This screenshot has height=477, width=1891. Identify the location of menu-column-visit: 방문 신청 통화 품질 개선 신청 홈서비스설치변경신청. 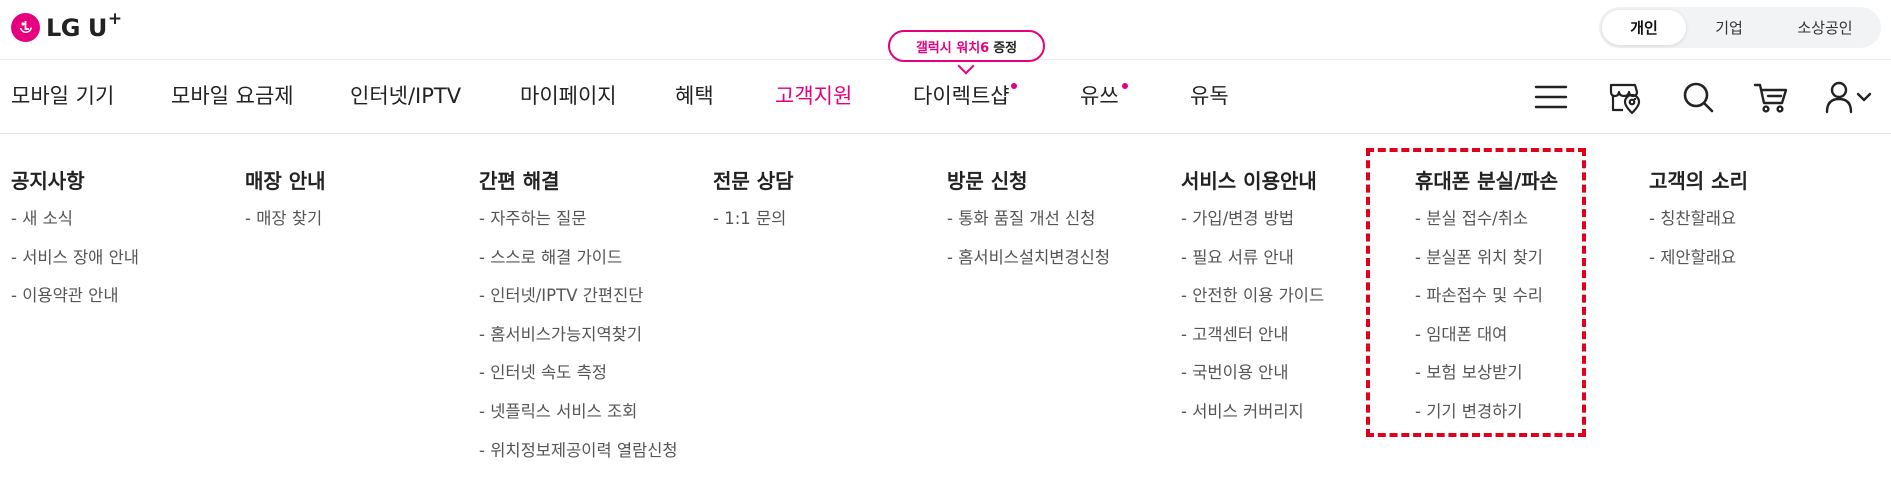
(1028, 226).